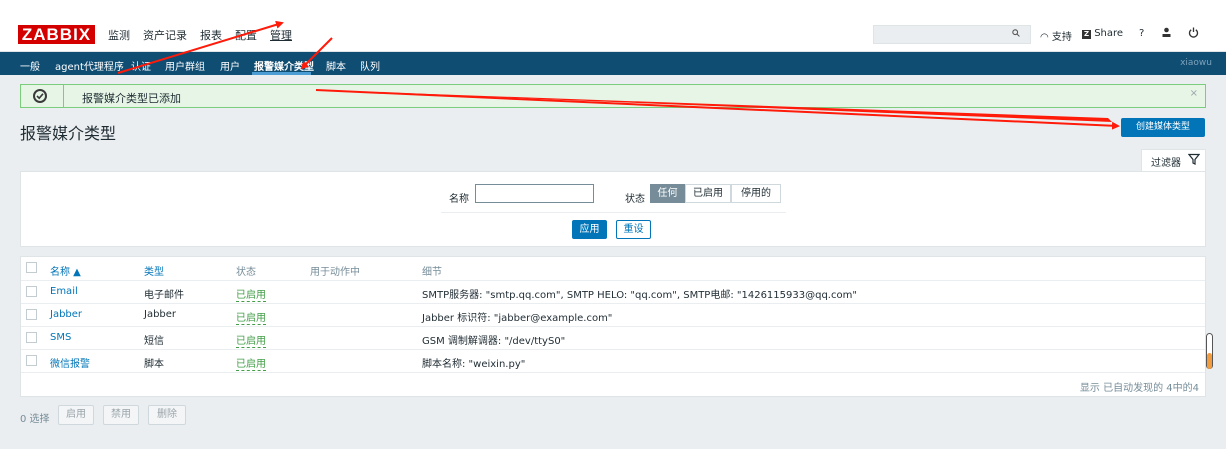 The width and height of the screenshot is (1226, 449). What do you see at coordinates (131, 98) in the screenshot?
I see `message-text: 报警媒介类型已添加` at bounding box center [131, 98].